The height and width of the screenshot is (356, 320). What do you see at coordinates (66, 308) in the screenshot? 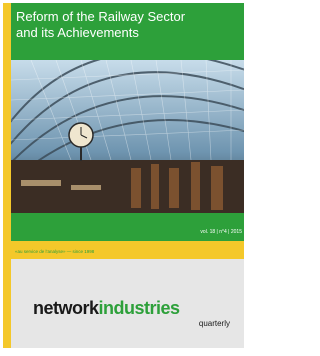
I see `logo-network: network` at bounding box center [66, 308].